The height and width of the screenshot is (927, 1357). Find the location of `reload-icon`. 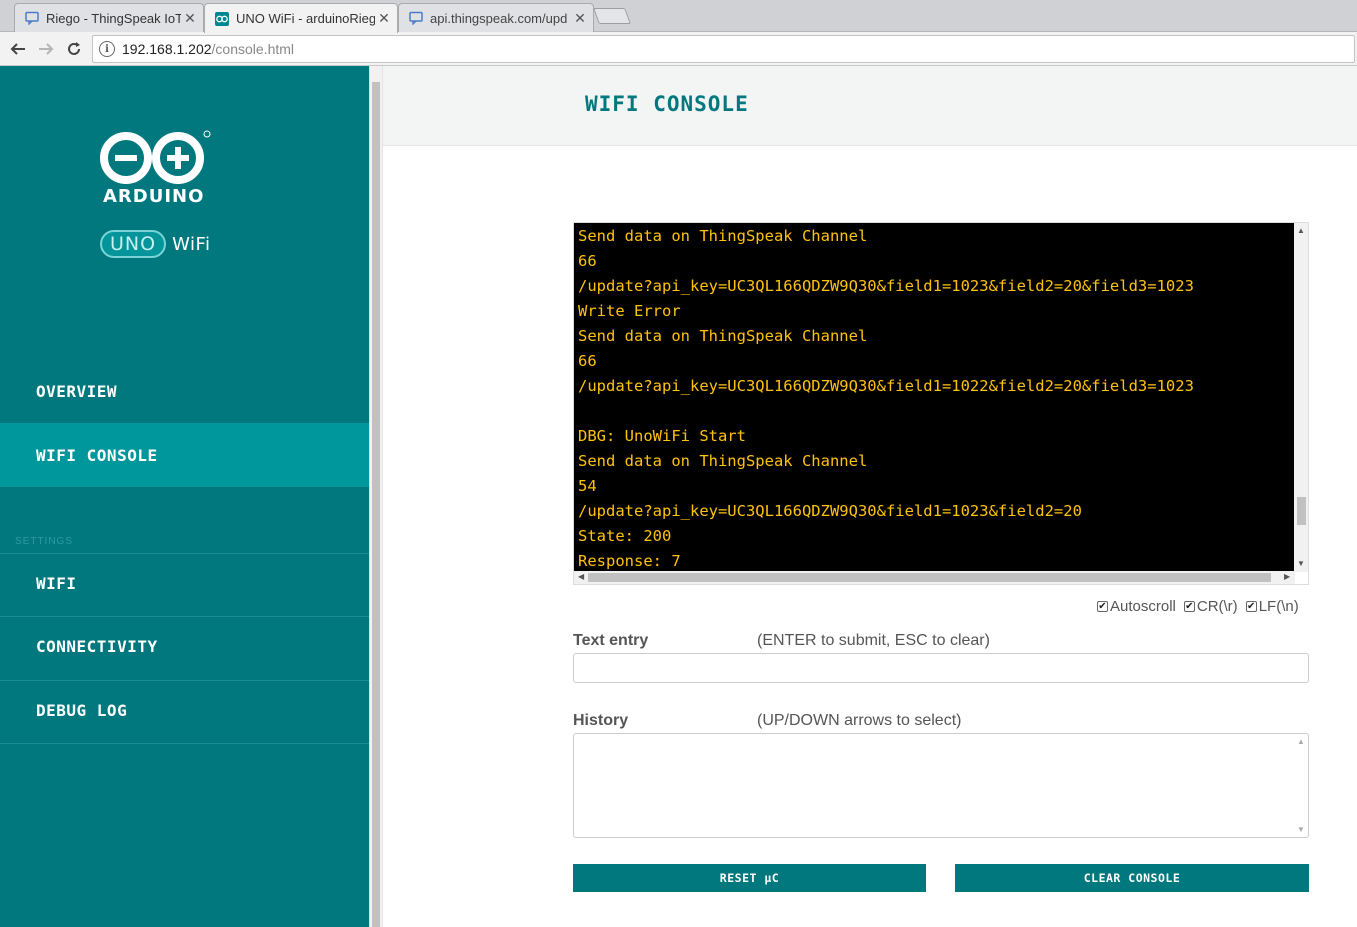

reload-icon is located at coordinates (74, 49).